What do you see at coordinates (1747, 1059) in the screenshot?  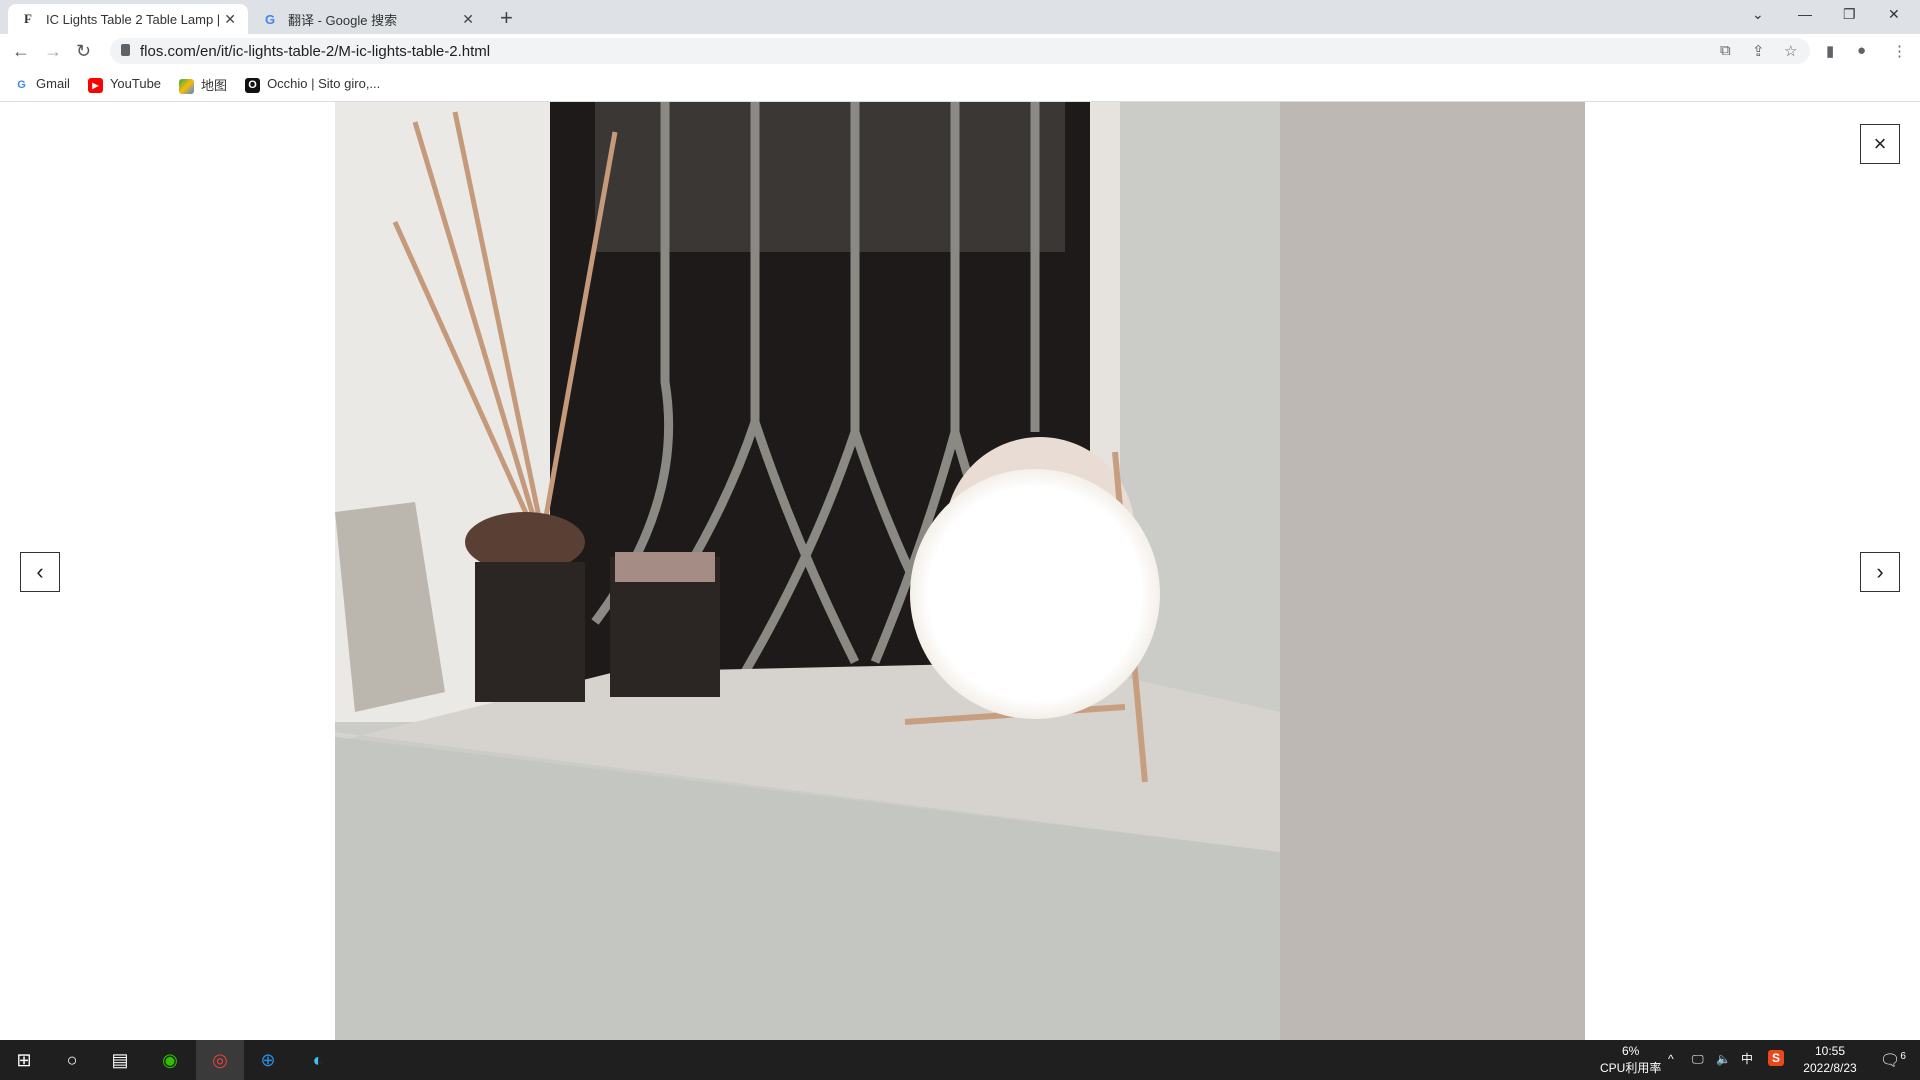 I see `ime-indicator: 中` at bounding box center [1747, 1059].